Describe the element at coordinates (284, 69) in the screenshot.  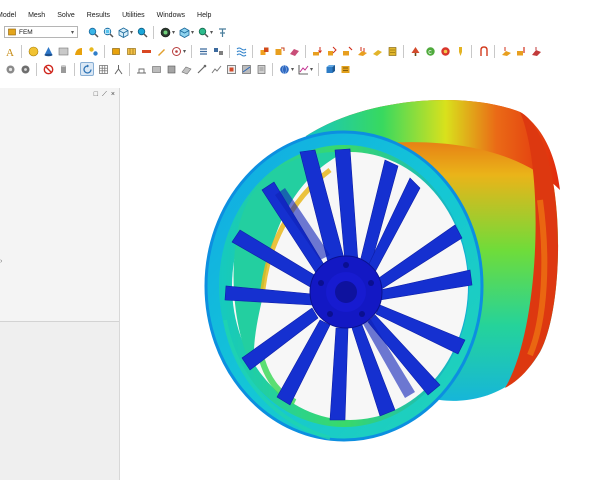
I see `globe-icon` at that location.